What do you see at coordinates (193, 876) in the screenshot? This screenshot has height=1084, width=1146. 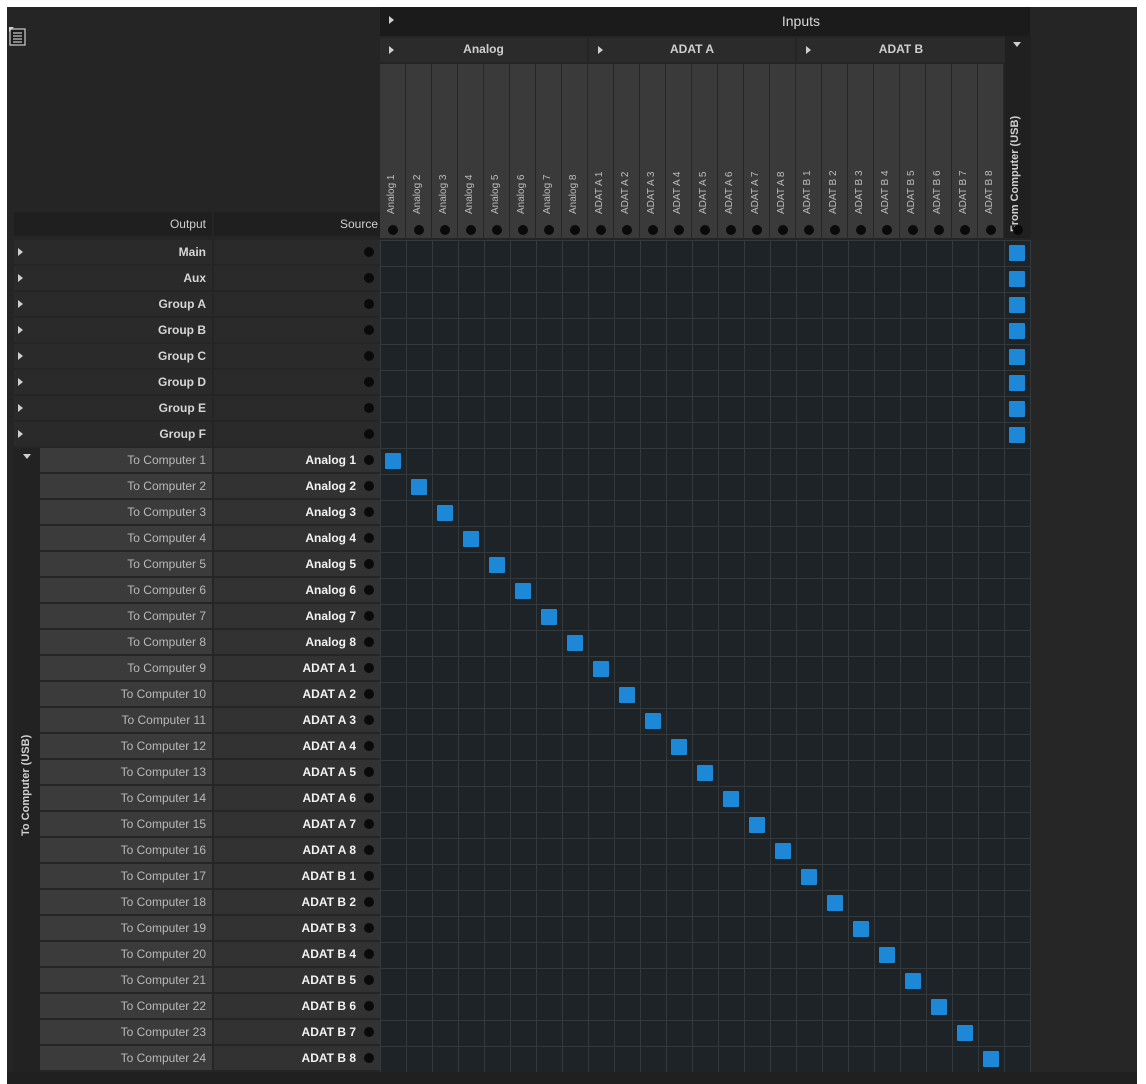 I see `computer-output-row: To Computer 17 ADAT B 1` at bounding box center [193, 876].